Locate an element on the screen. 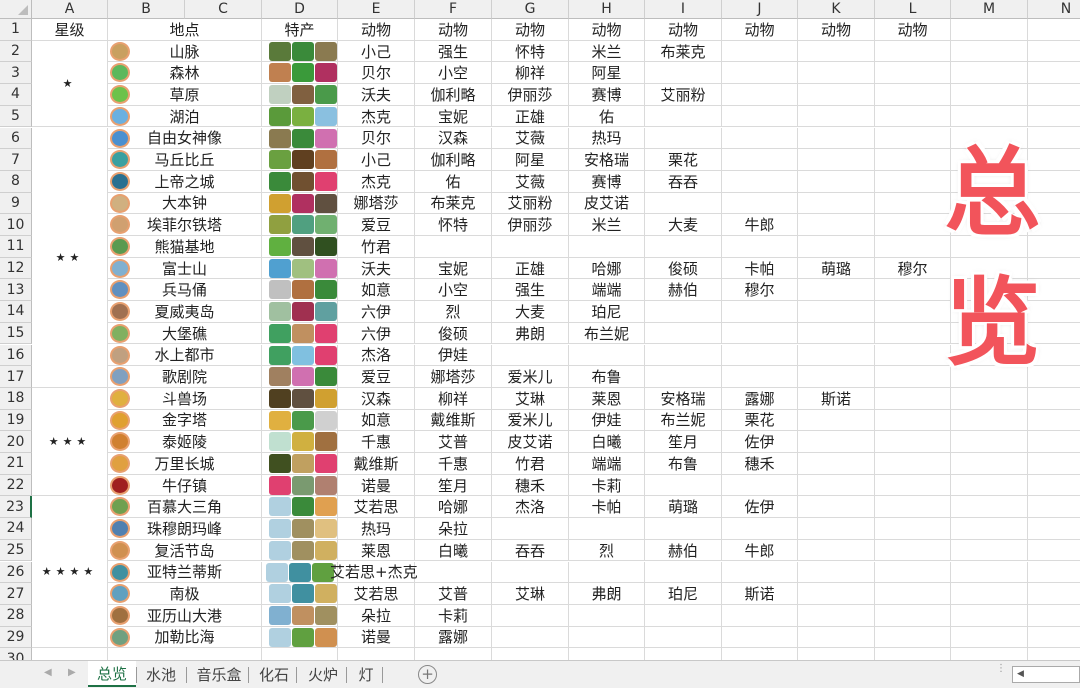  animal-cell: 俊硕 is located at coordinates (683, 268).